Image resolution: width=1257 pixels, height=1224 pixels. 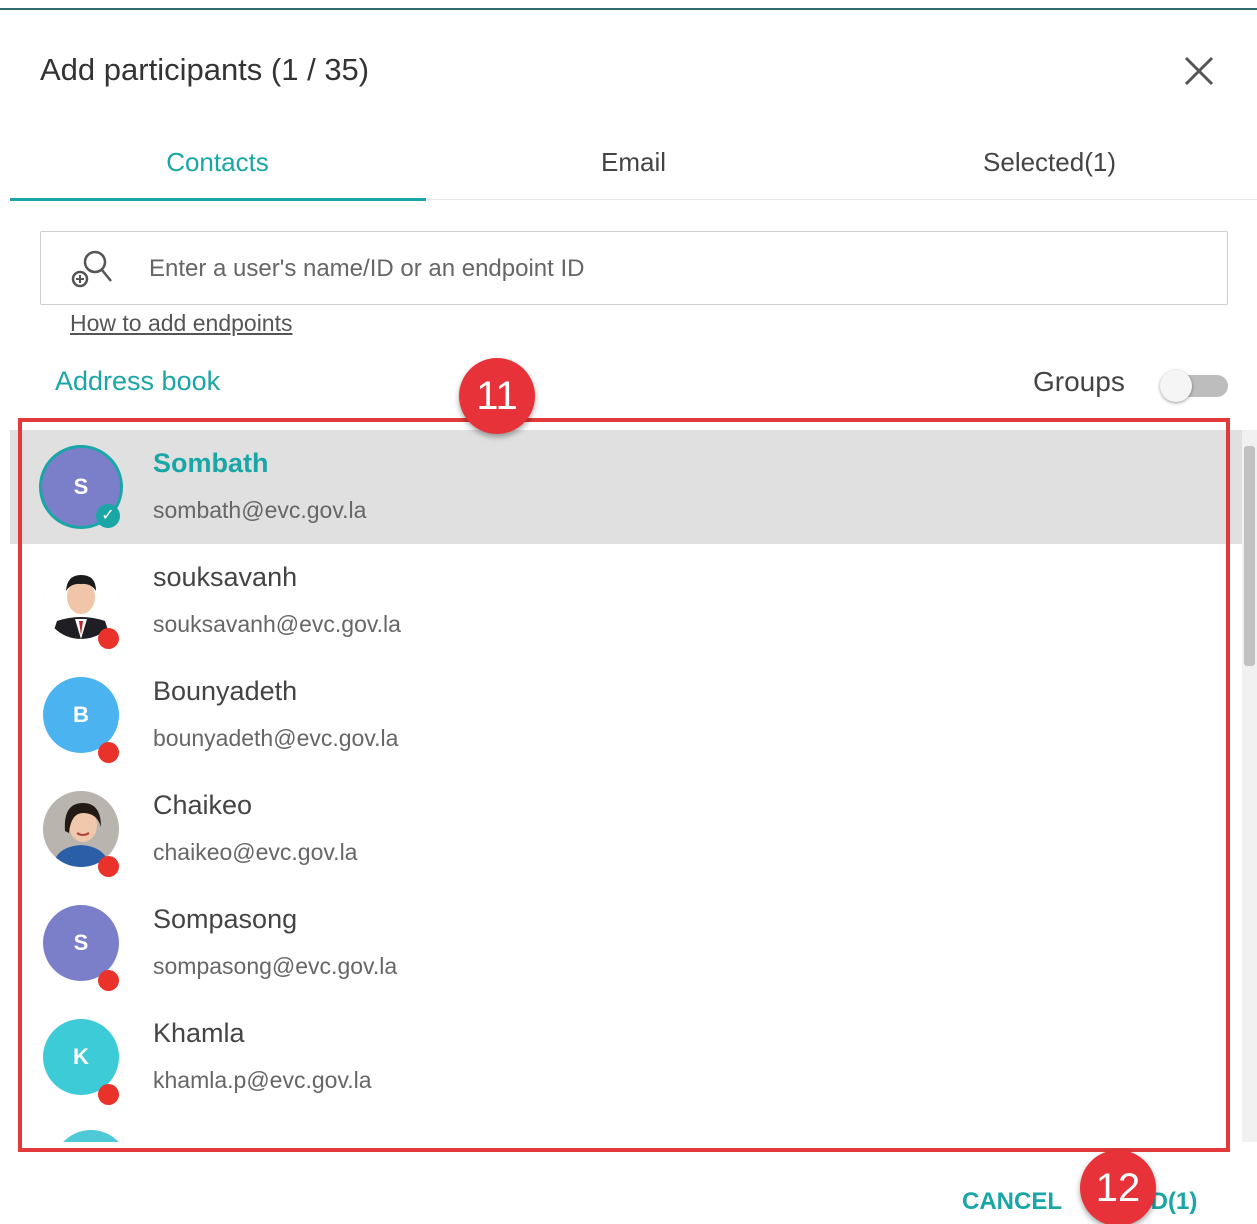 What do you see at coordinates (225, 691) in the screenshot?
I see `contact-name: Bounyadeth` at bounding box center [225, 691].